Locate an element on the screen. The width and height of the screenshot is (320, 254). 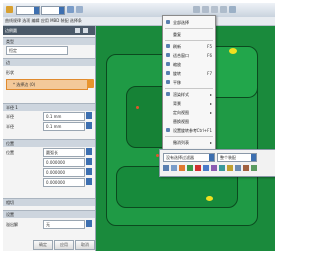
quadrant-point-icon is located at coordinates (230, 168).